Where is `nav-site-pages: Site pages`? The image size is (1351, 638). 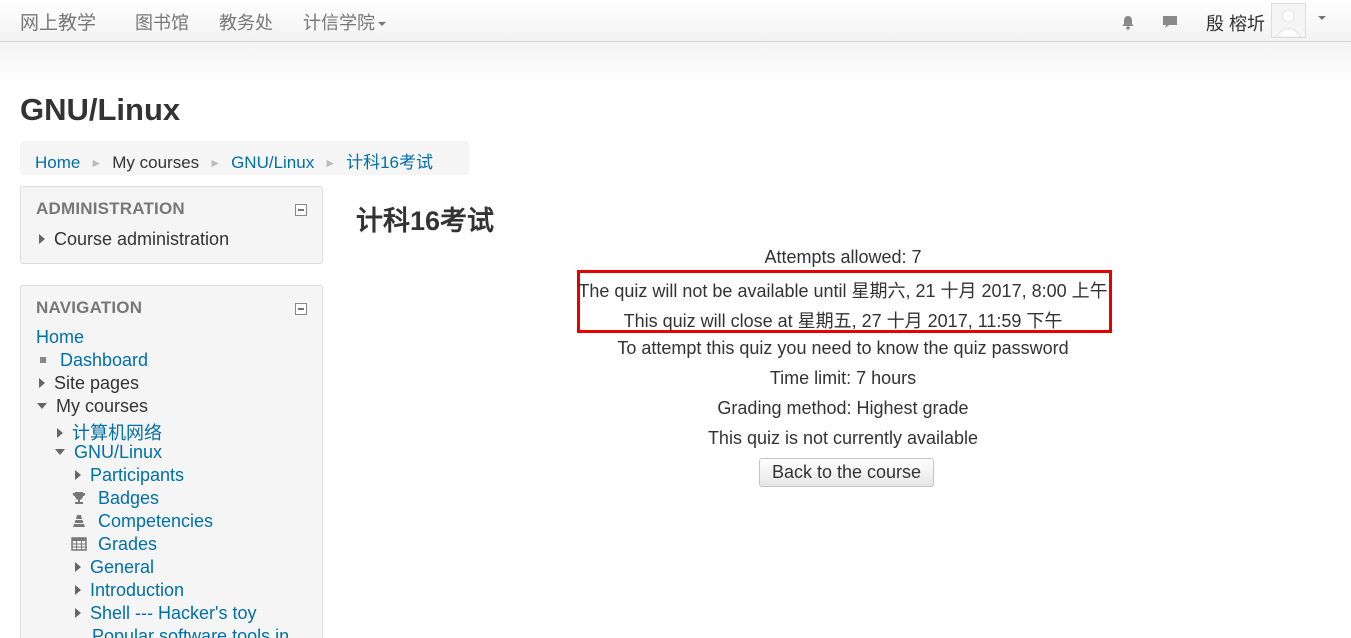 nav-site-pages: Site pages is located at coordinates (89, 383).